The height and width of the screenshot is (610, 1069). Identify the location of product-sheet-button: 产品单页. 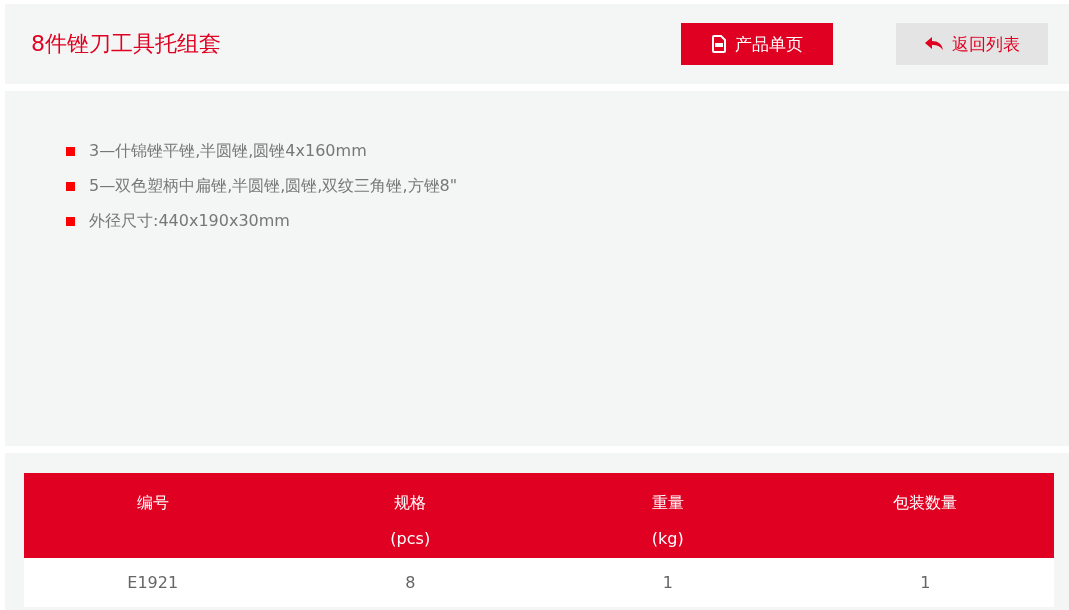
(757, 44).